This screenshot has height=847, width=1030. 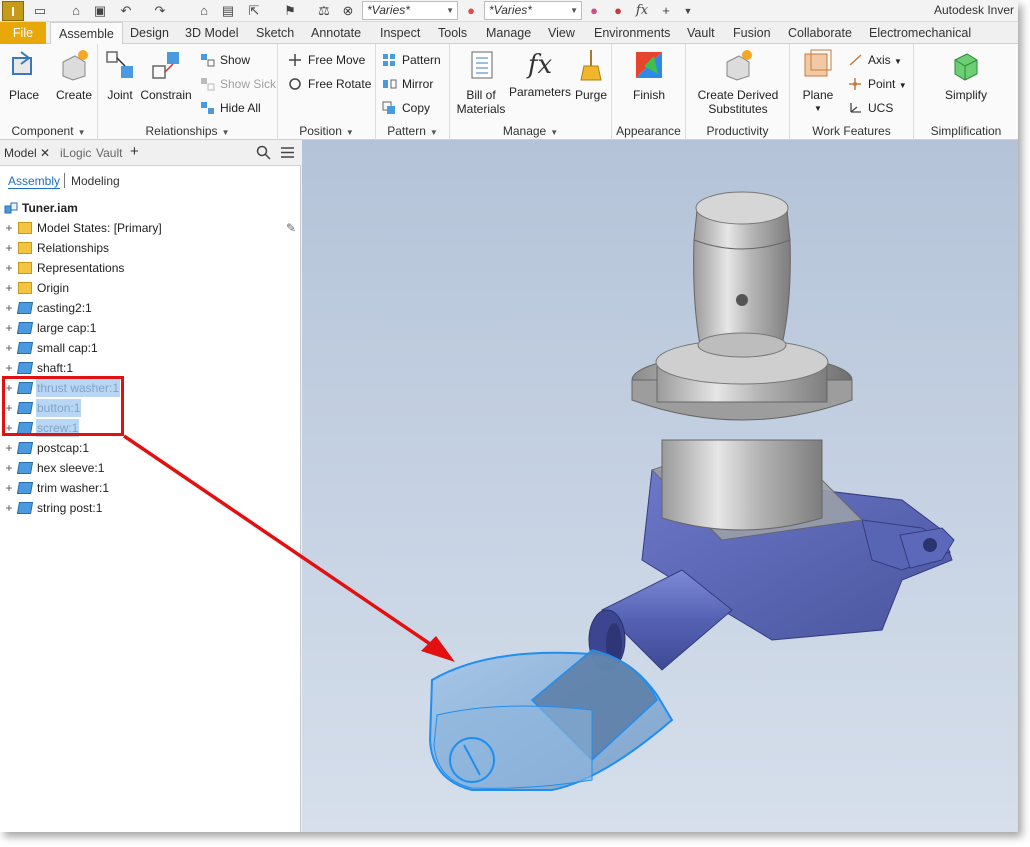 I want to click on parameters-button: fx Parameters, so click(x=540, y=73).